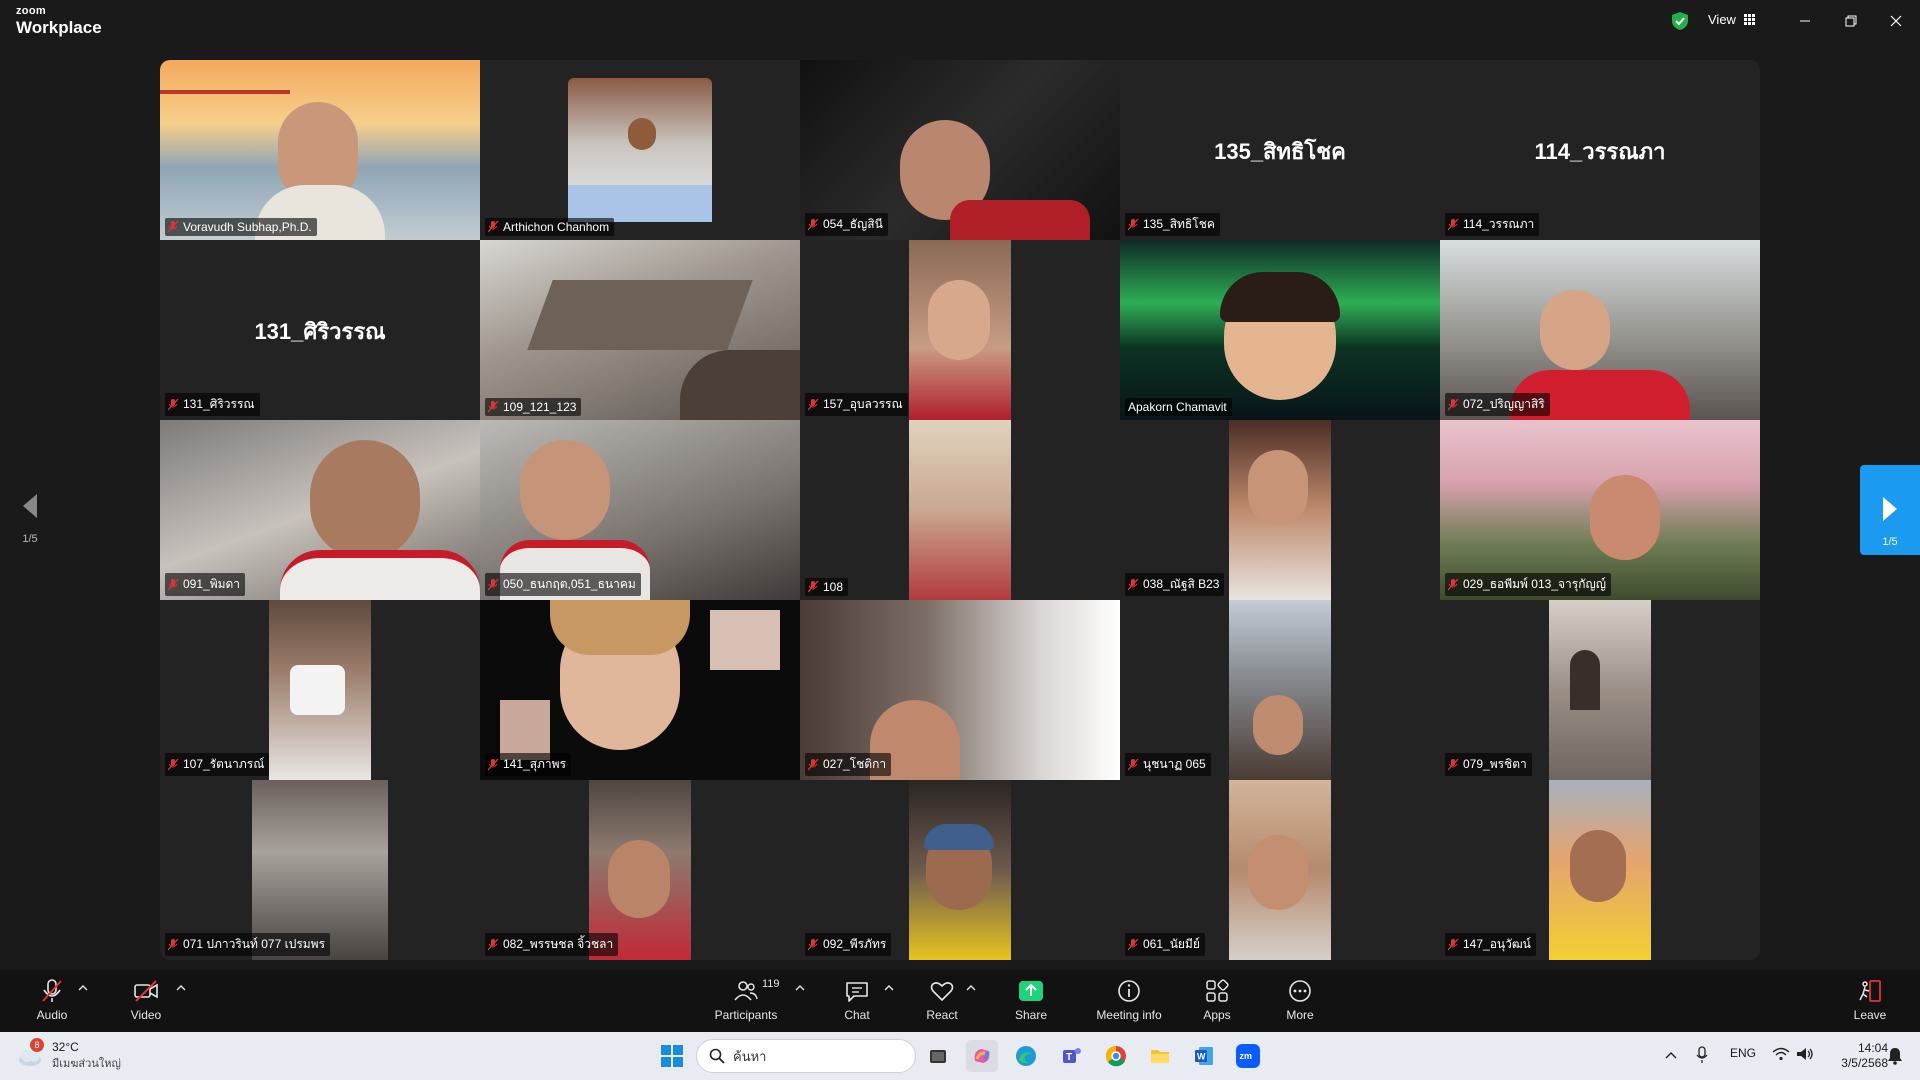  Describe the element at coordinates (1895, 1056) in the screenshot. I see `notification-bell-icon` at that location.